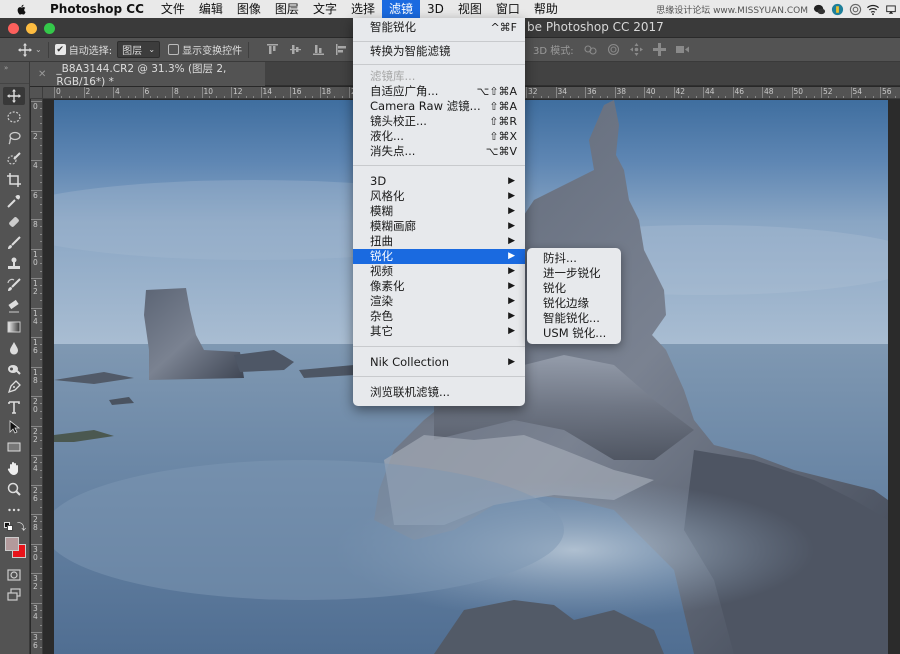  I want to click on wifi-icon, so click(873, 9).